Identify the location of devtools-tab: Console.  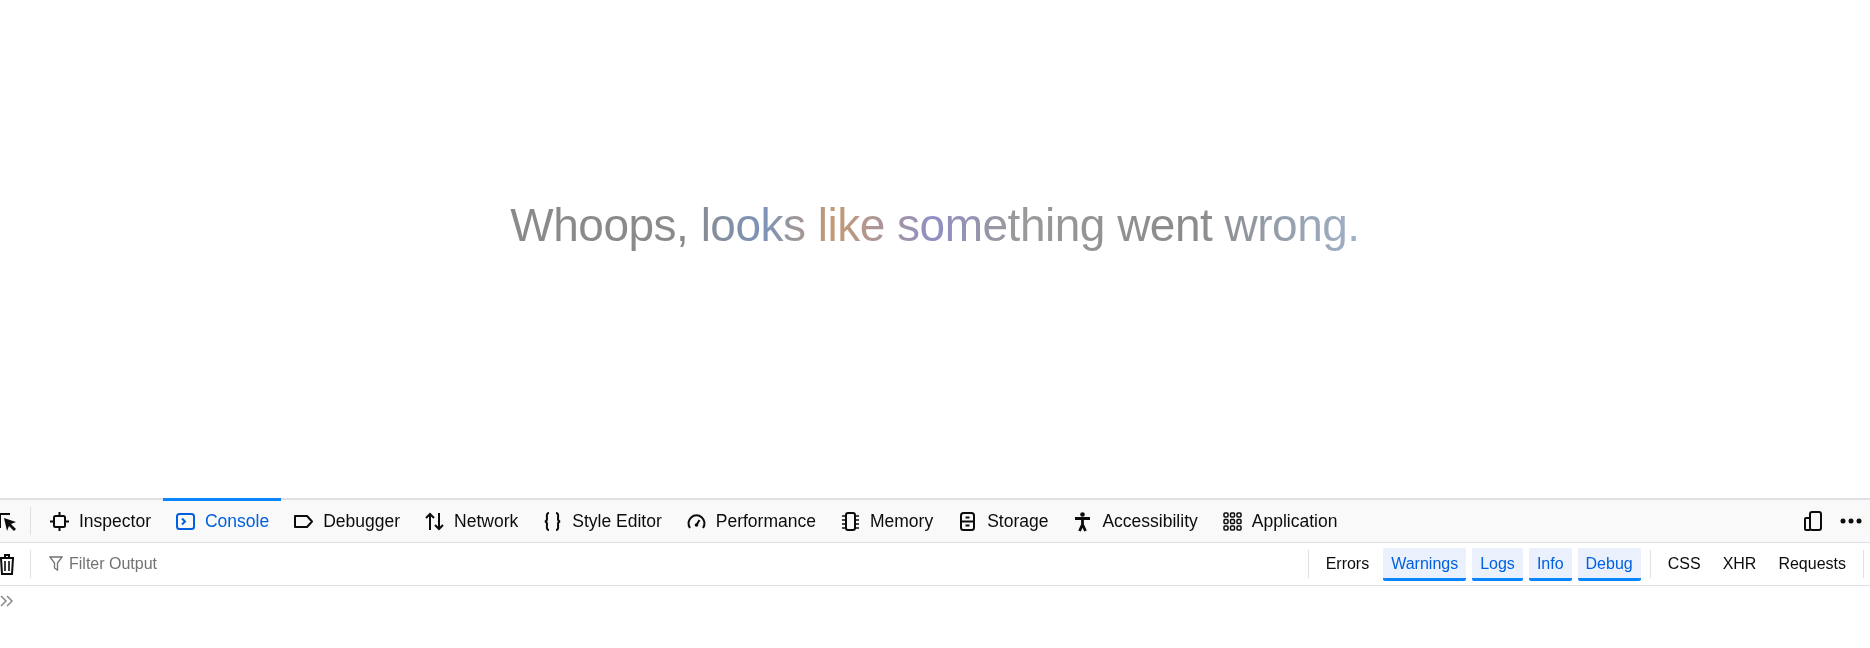
(222, 520).